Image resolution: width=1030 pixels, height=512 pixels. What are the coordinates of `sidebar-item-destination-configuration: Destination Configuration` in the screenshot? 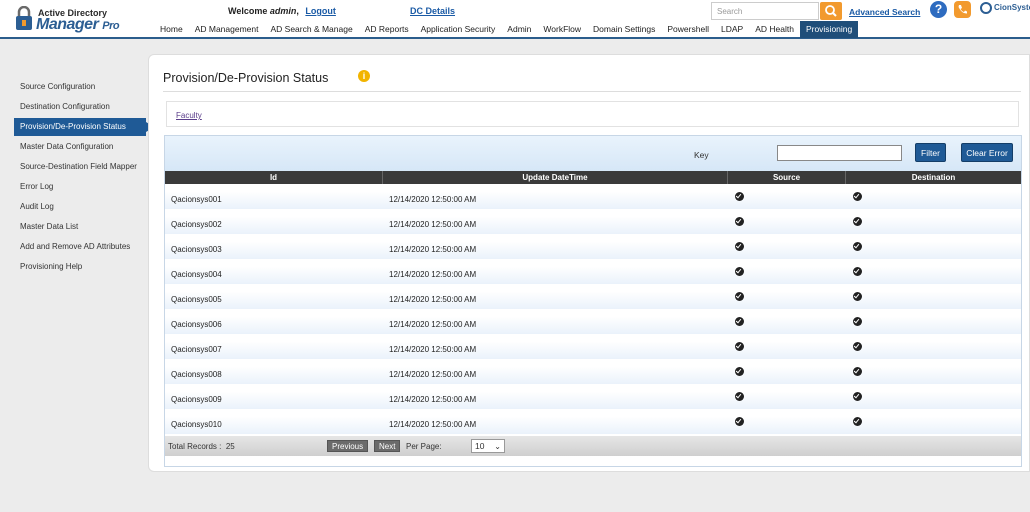 It's located at (80, 107).